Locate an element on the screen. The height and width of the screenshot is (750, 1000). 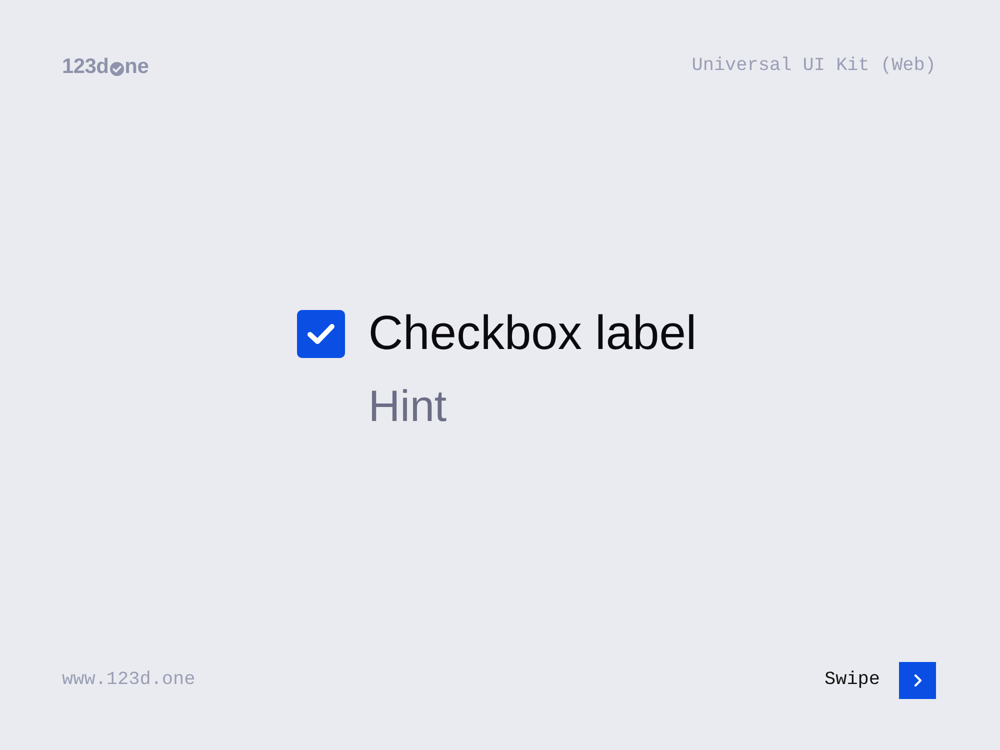
hint-text: Hint is located at coordinates (408, 406).